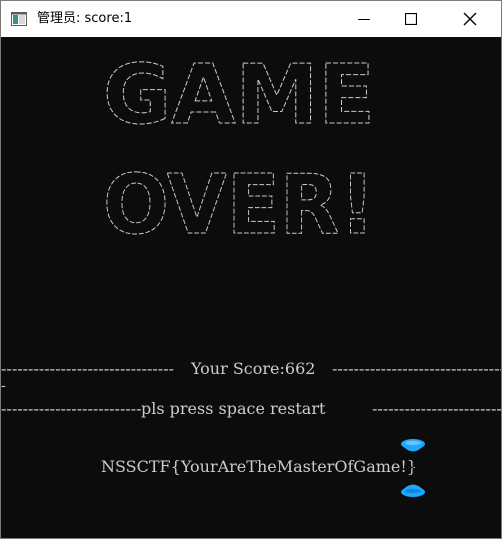  I want to click on window-title: 管理员: score:1, so click(85, 18).